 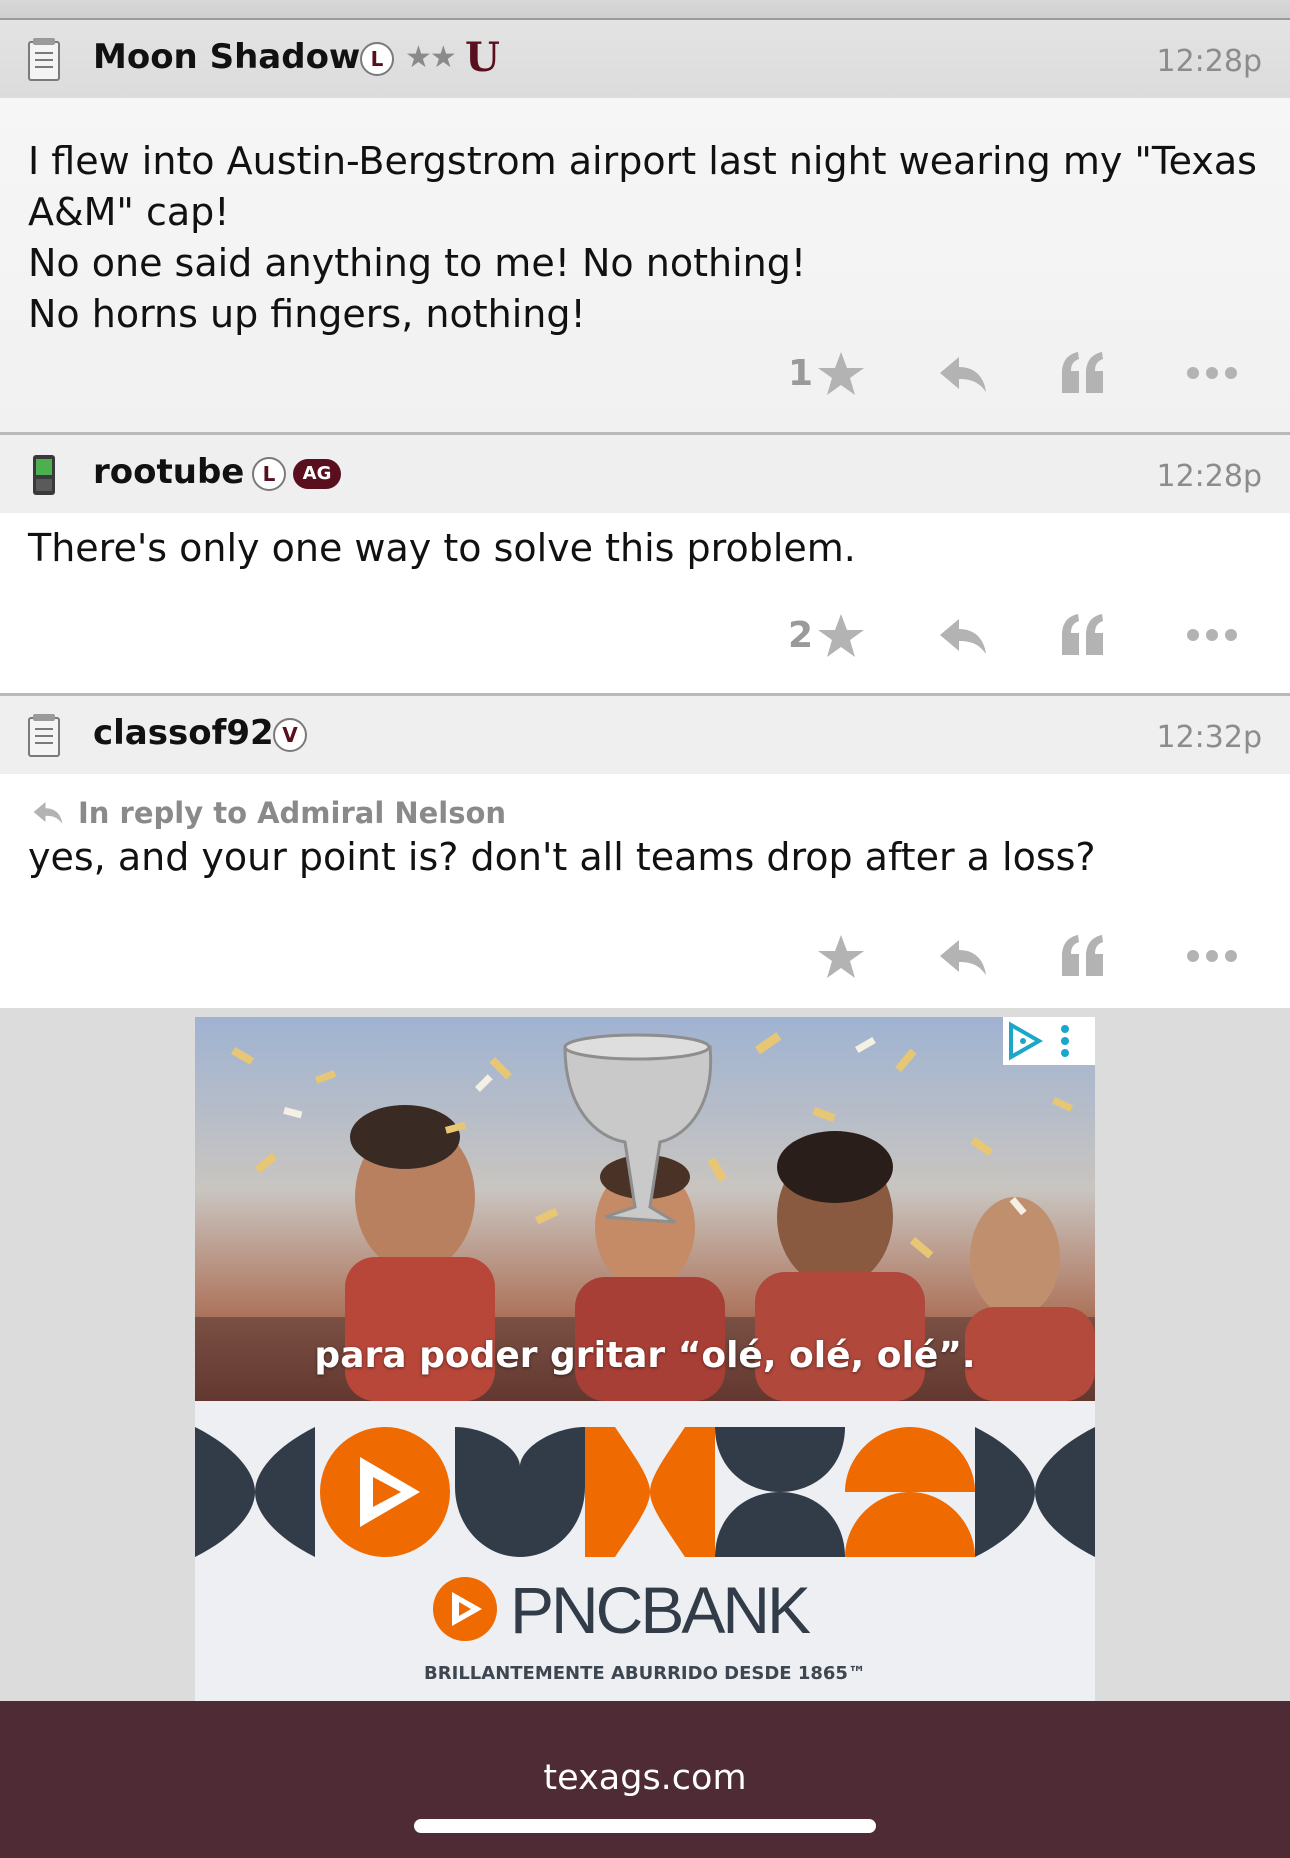 I want to click on brand-pattern, so click(x=645, y=1492).